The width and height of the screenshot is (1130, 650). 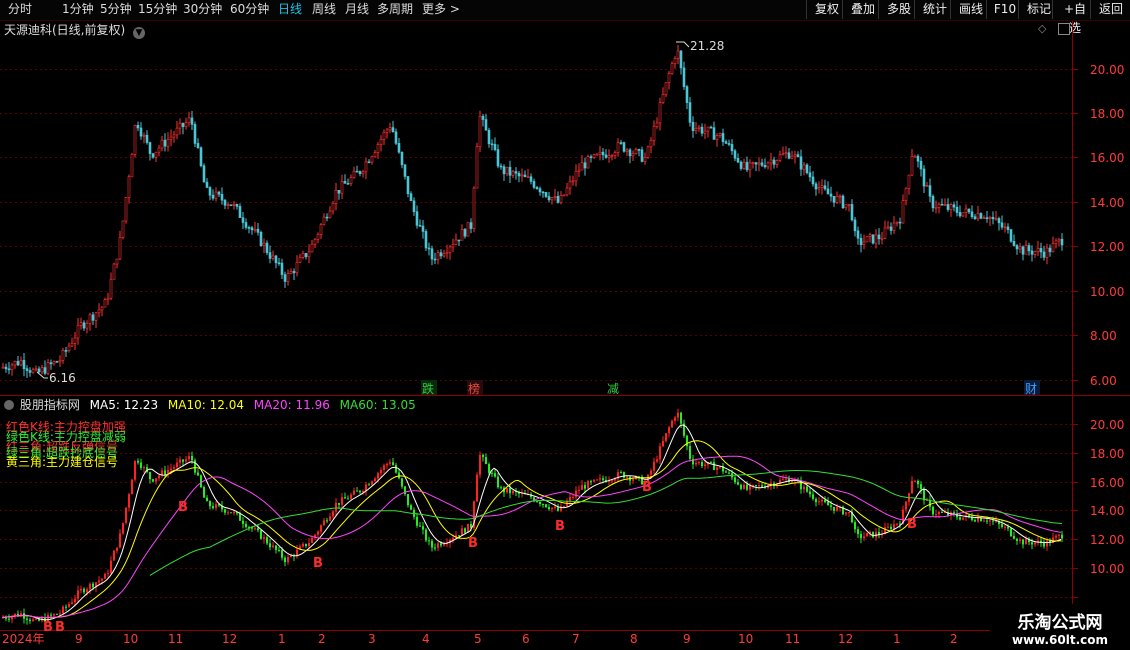 I want to click on b-signal-label: B, so click(x=560, y=526).